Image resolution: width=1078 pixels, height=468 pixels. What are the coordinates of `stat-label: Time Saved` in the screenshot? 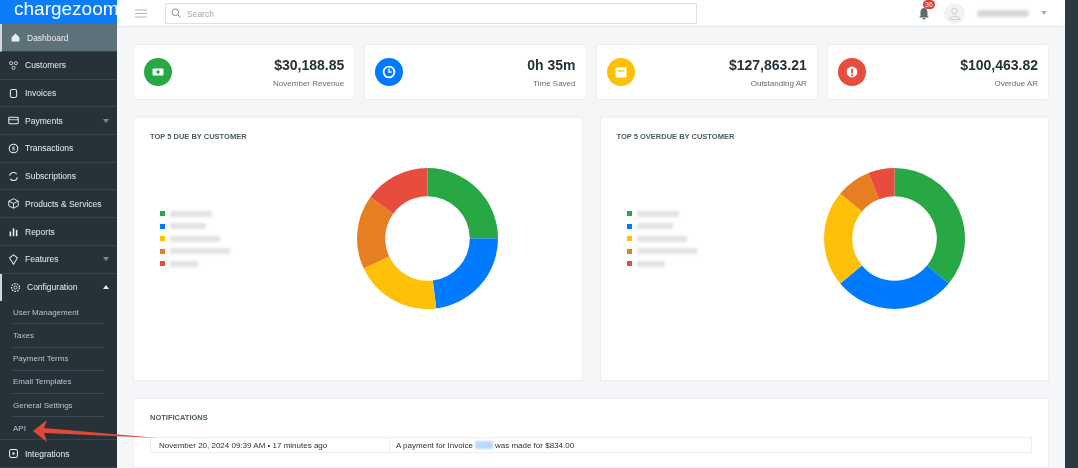 It's located at (554, 83).